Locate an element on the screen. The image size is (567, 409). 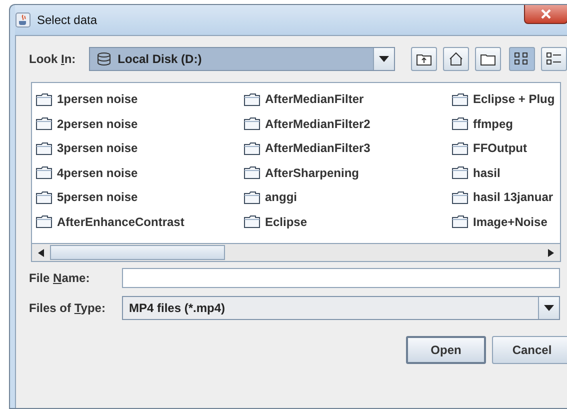
folder-item: 3persen noise is located at coordinates (140, 148).